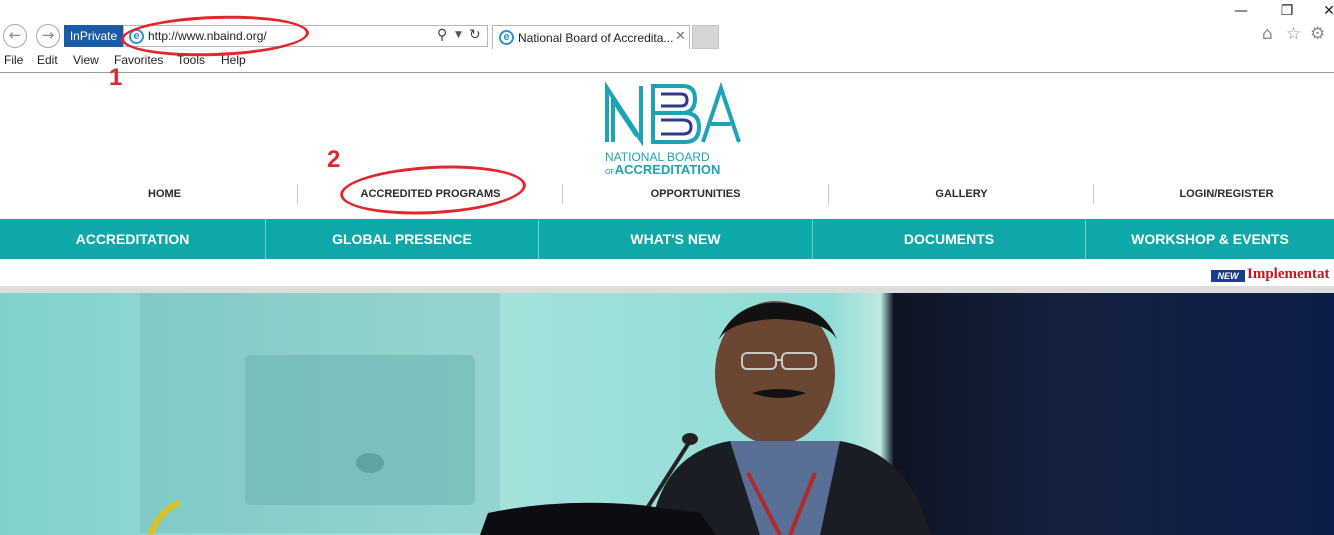 The width and height of the screenshot is (1334, 535). I want to click on settings-gear-icon: ⚙, so click(1317, 34).